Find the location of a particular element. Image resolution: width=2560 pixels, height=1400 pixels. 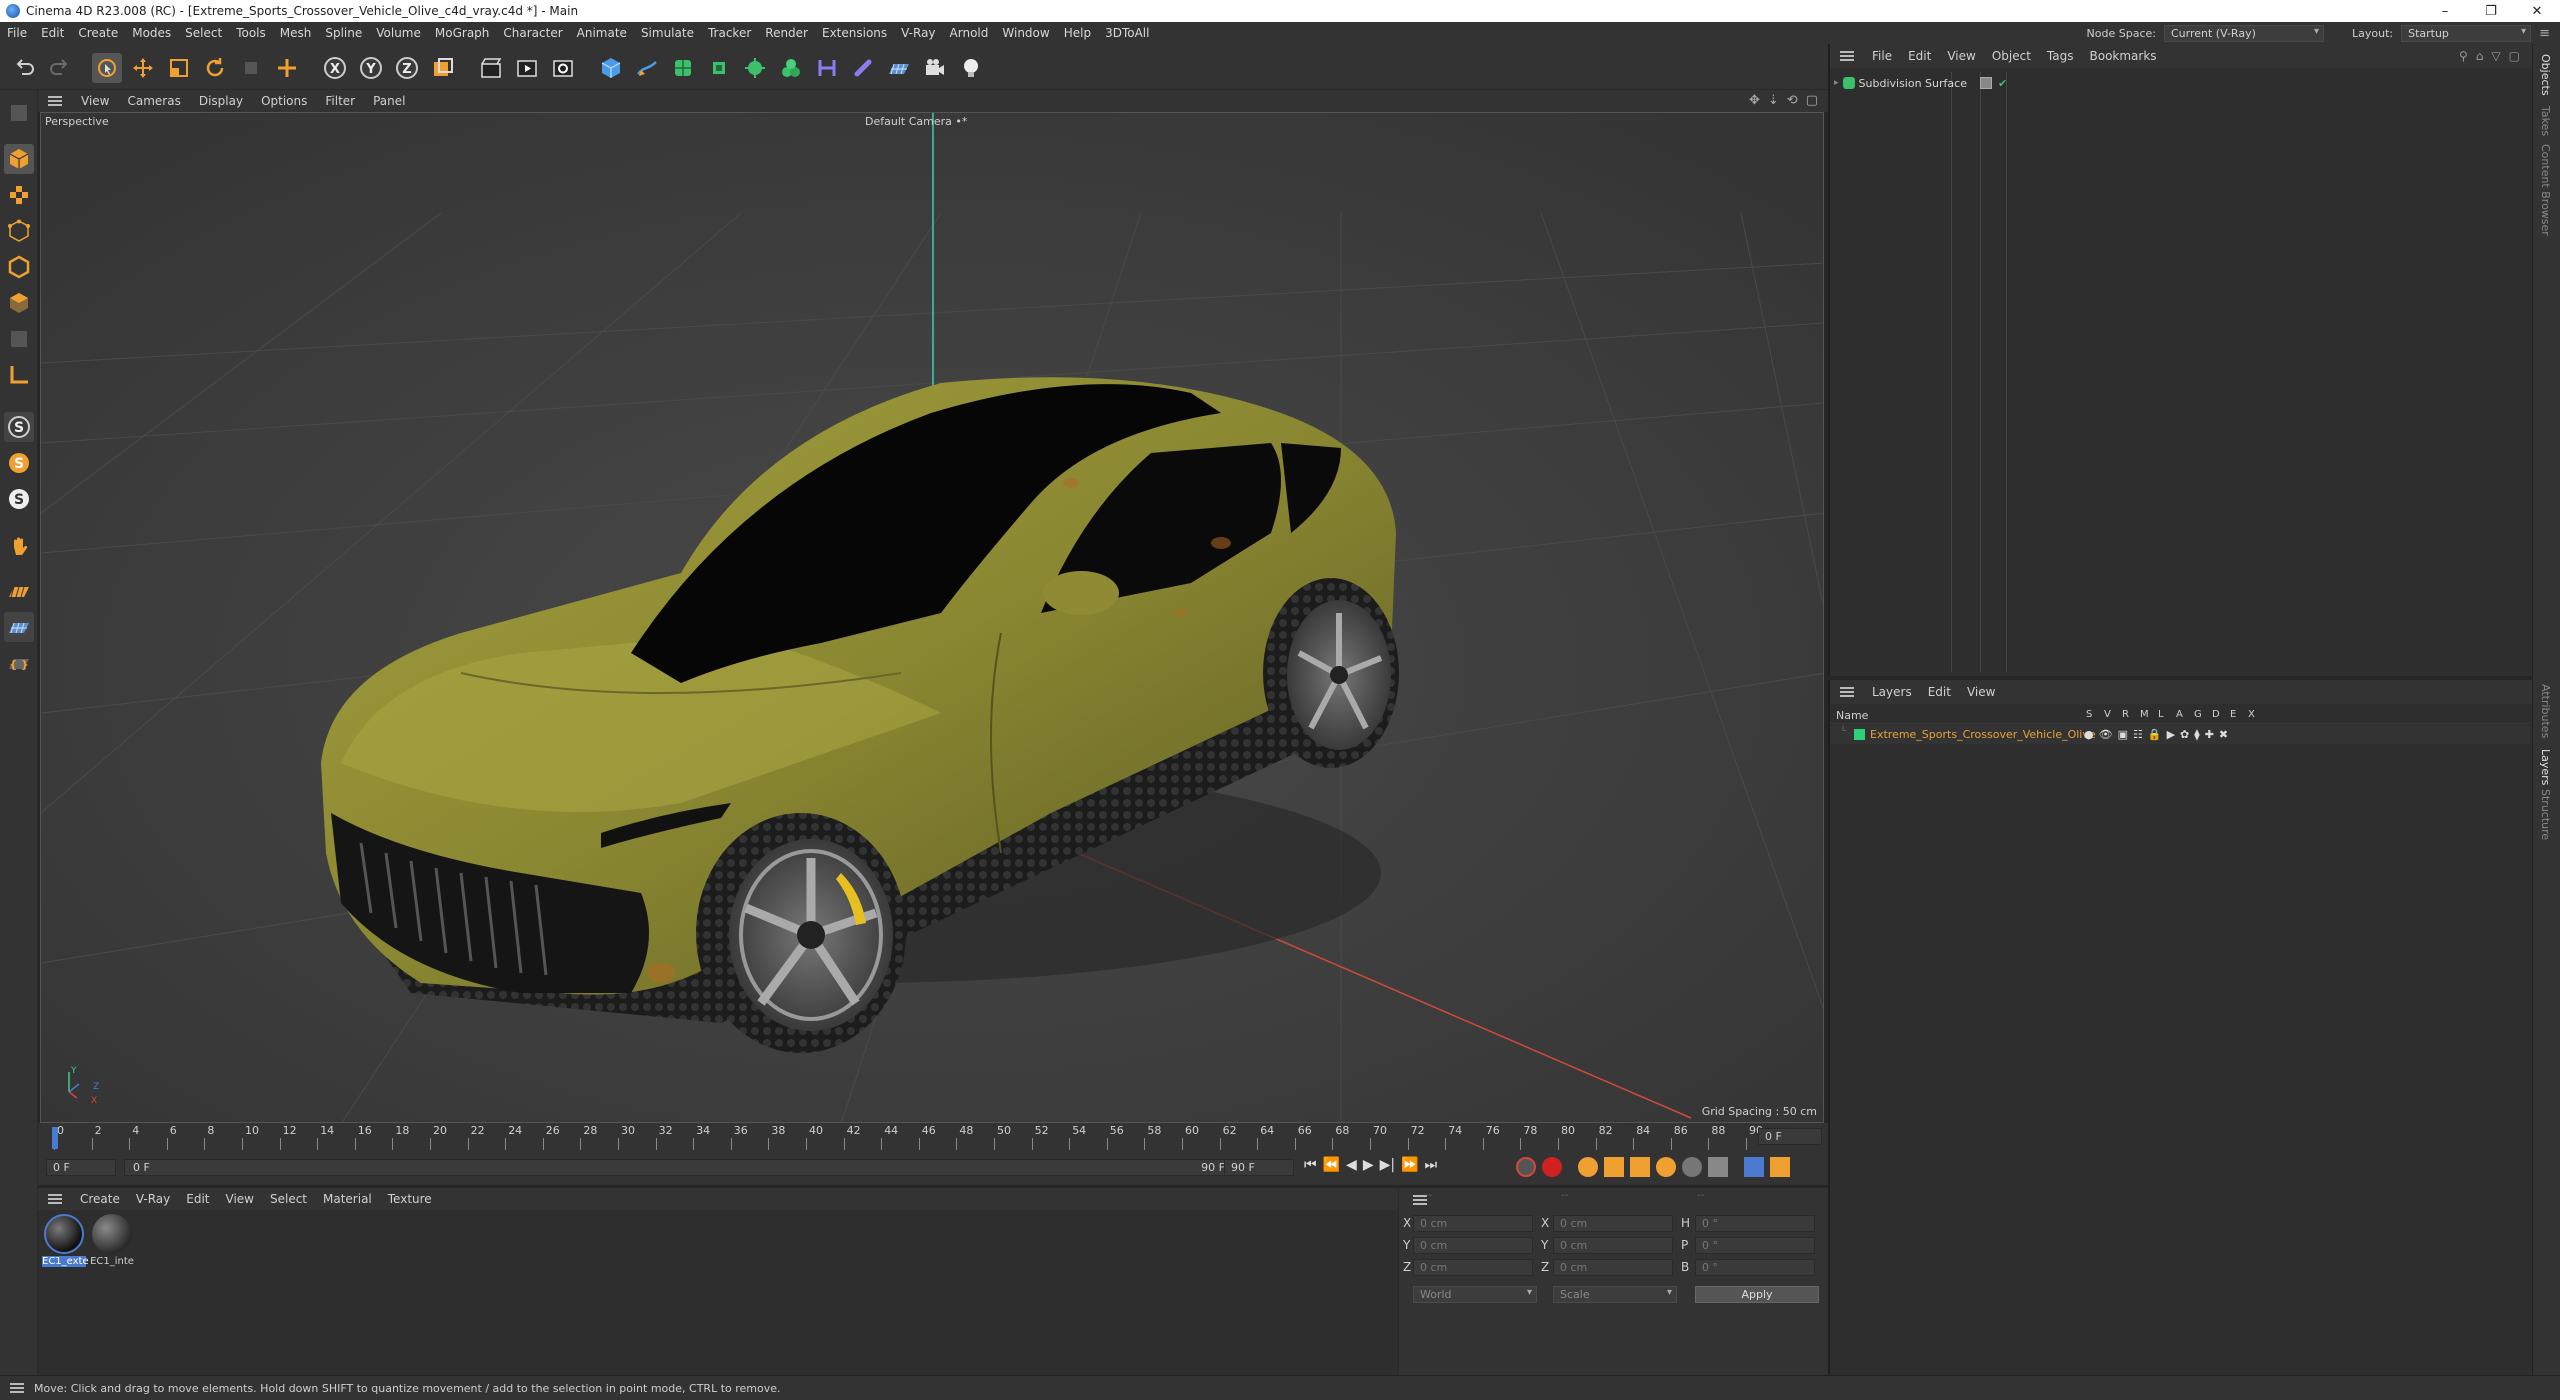

menu-arnold: Arnold is located at coordinates (969, 33).